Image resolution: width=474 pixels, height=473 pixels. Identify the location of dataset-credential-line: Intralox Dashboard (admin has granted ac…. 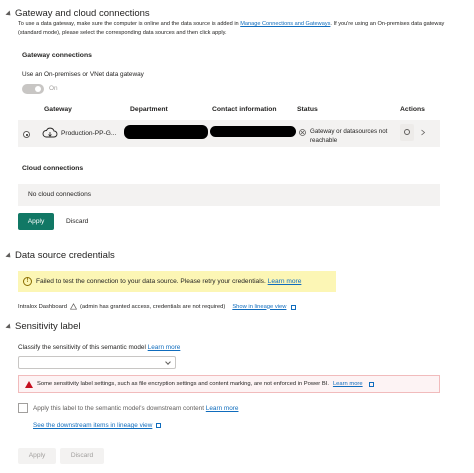
(157, 306).